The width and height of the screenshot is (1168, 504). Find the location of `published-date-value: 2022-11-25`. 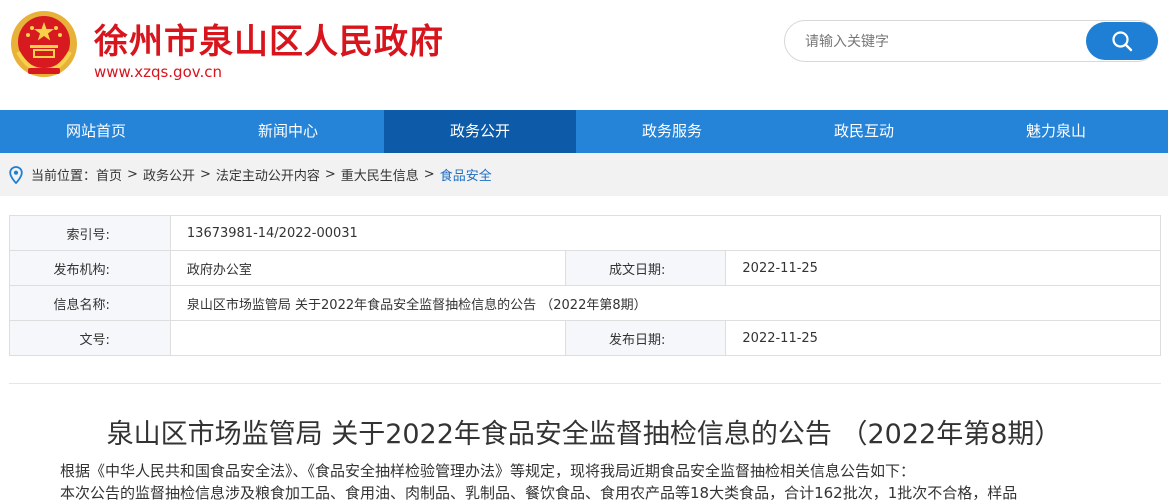

published-date-value: 2022-11-25 is located at coordinates (943, 338).